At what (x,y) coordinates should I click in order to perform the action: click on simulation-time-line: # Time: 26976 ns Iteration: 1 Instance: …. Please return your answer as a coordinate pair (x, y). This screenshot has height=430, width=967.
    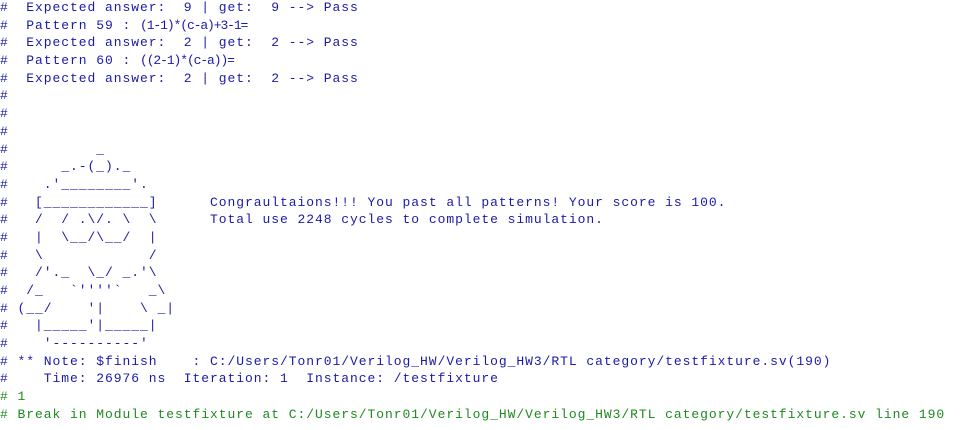
    Looking at the image, I should click on (249, 379).